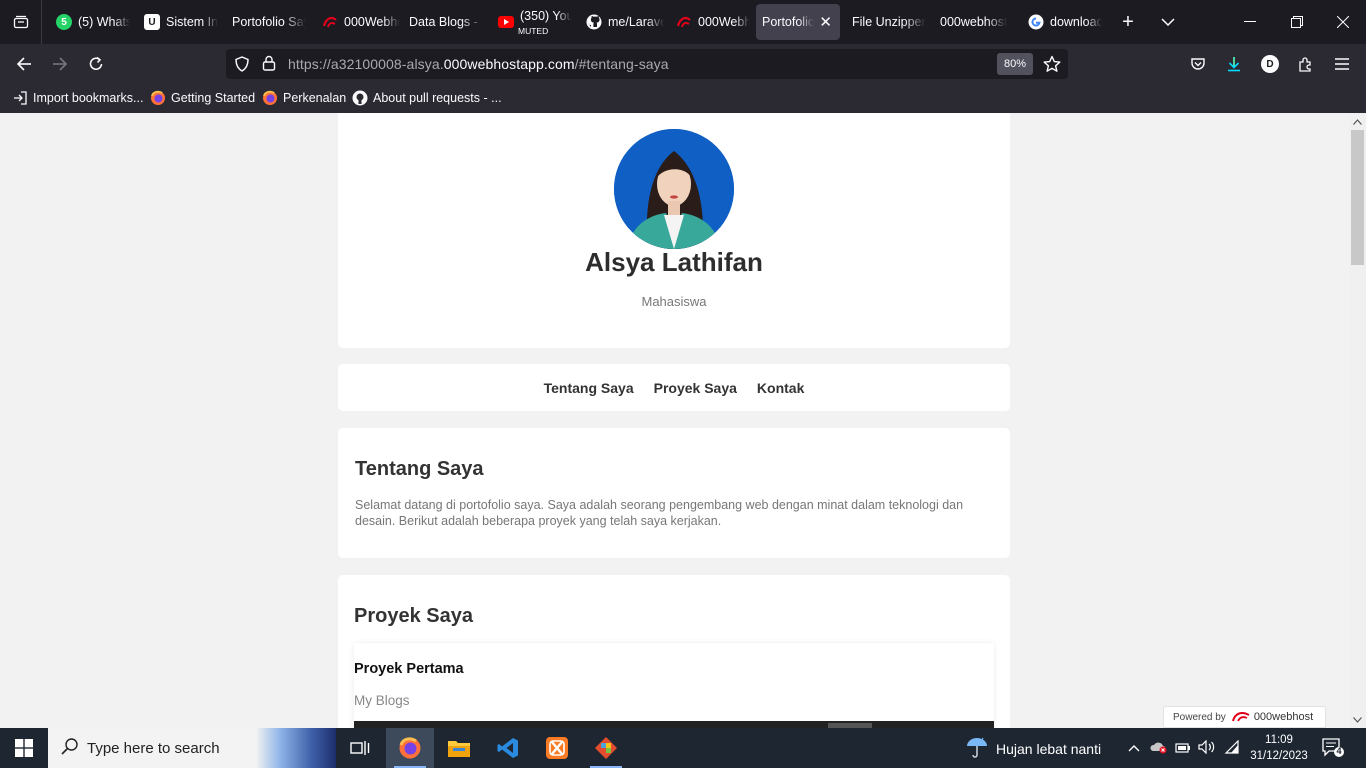  What do you see at coordinates (1234, 64) in the screenshot?
I see `downloads-icon` at bounding box center [1234, 64].